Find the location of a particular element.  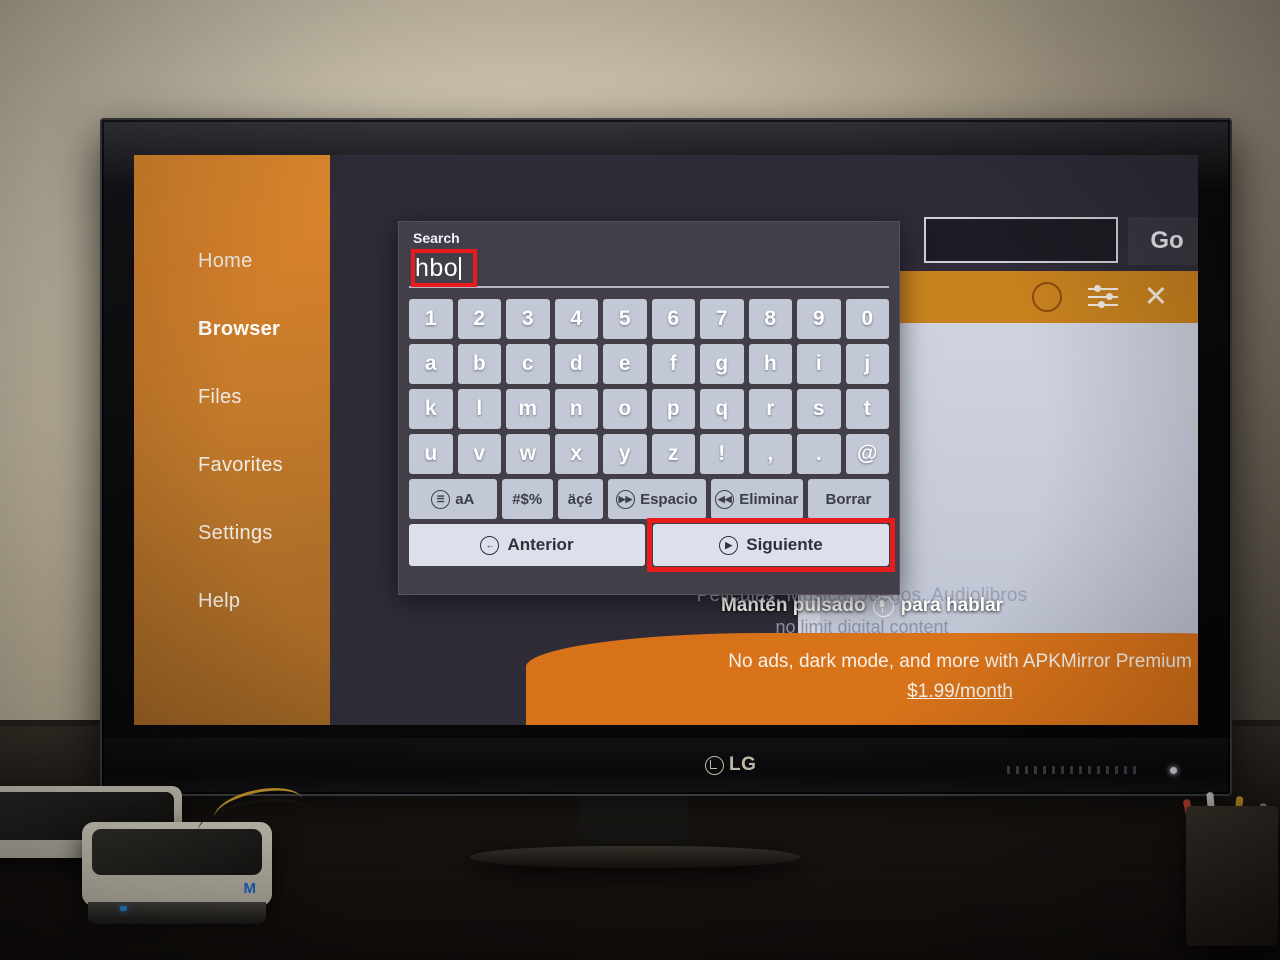

sidebar-item-browser: Browser is located at coordinates (232, 329).